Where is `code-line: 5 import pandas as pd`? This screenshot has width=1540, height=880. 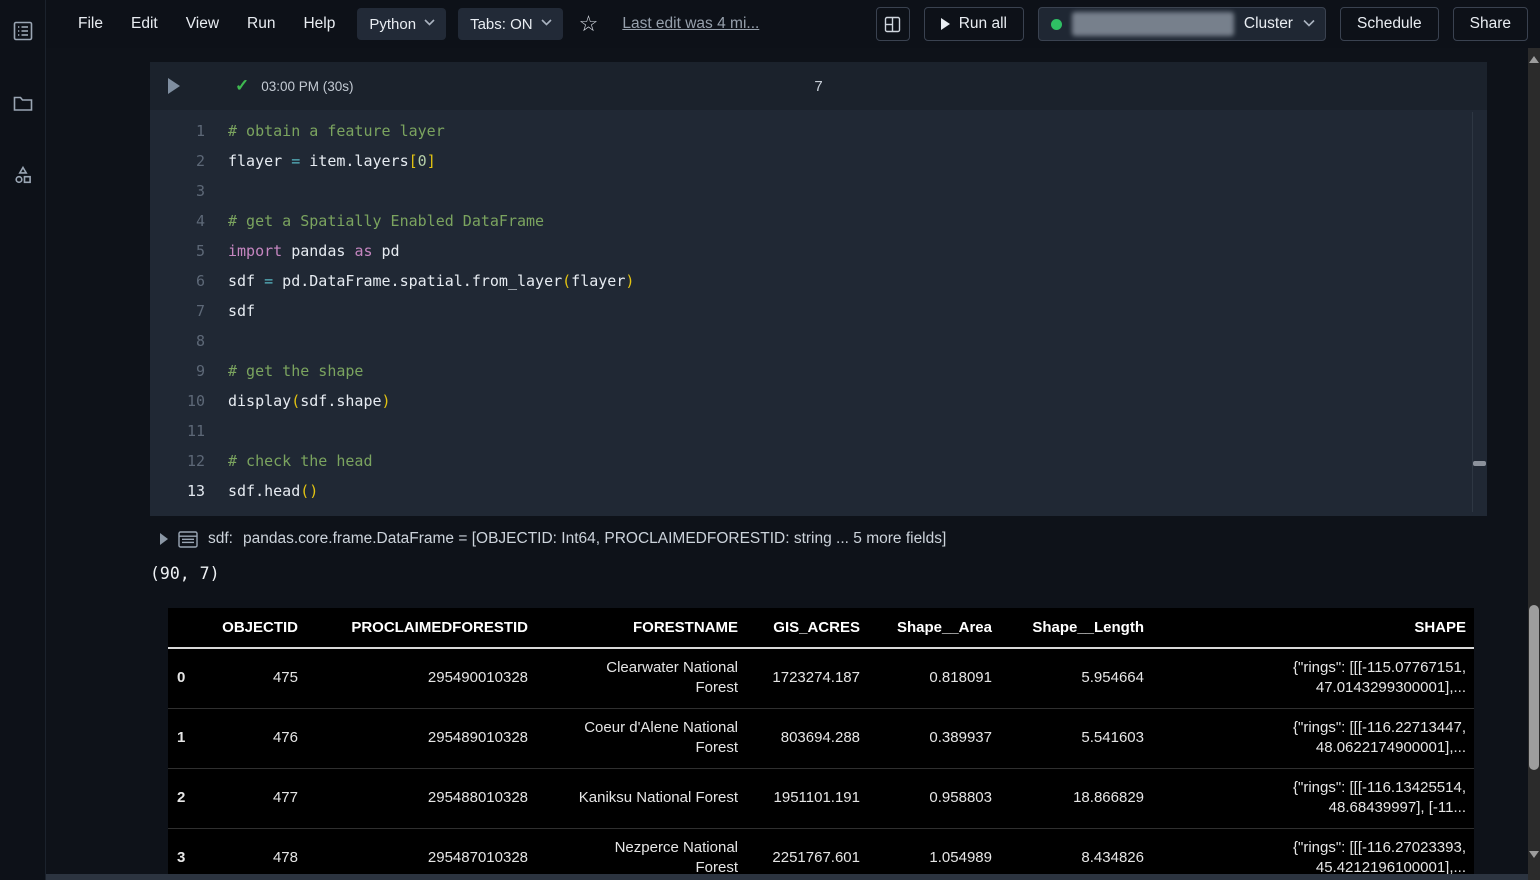 code-line: 5 import pandas as pd is located at coordinates (818, 251).